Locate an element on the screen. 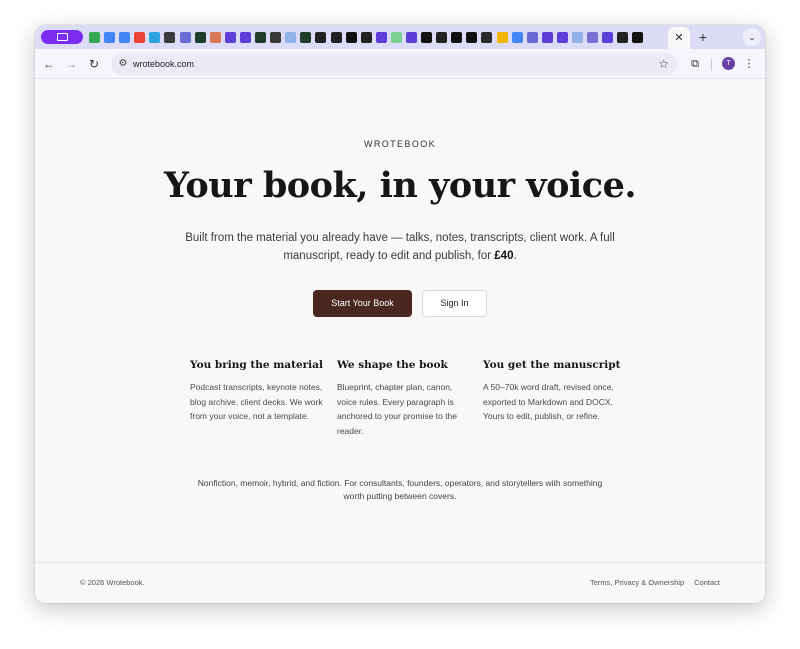 This screenshot has height=649, width=800. footer-link-terms: Terms, Privacy & Ownership is located at coordinates (637, 582).